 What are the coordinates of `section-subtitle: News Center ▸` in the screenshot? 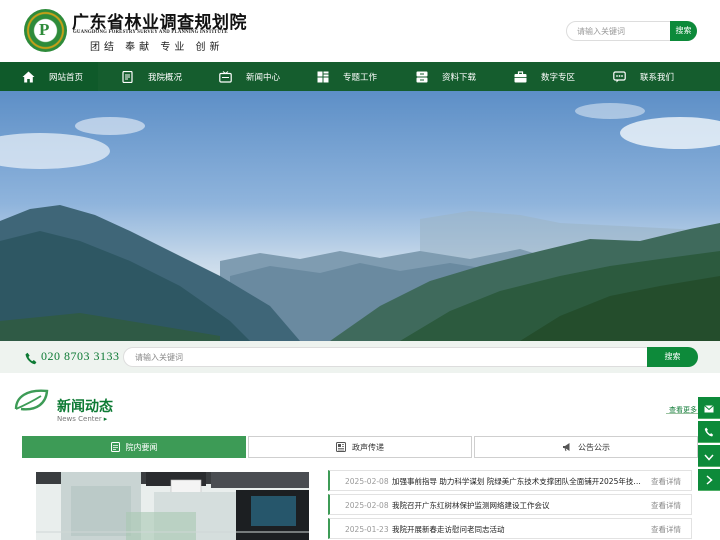 It's located at (82, 419).